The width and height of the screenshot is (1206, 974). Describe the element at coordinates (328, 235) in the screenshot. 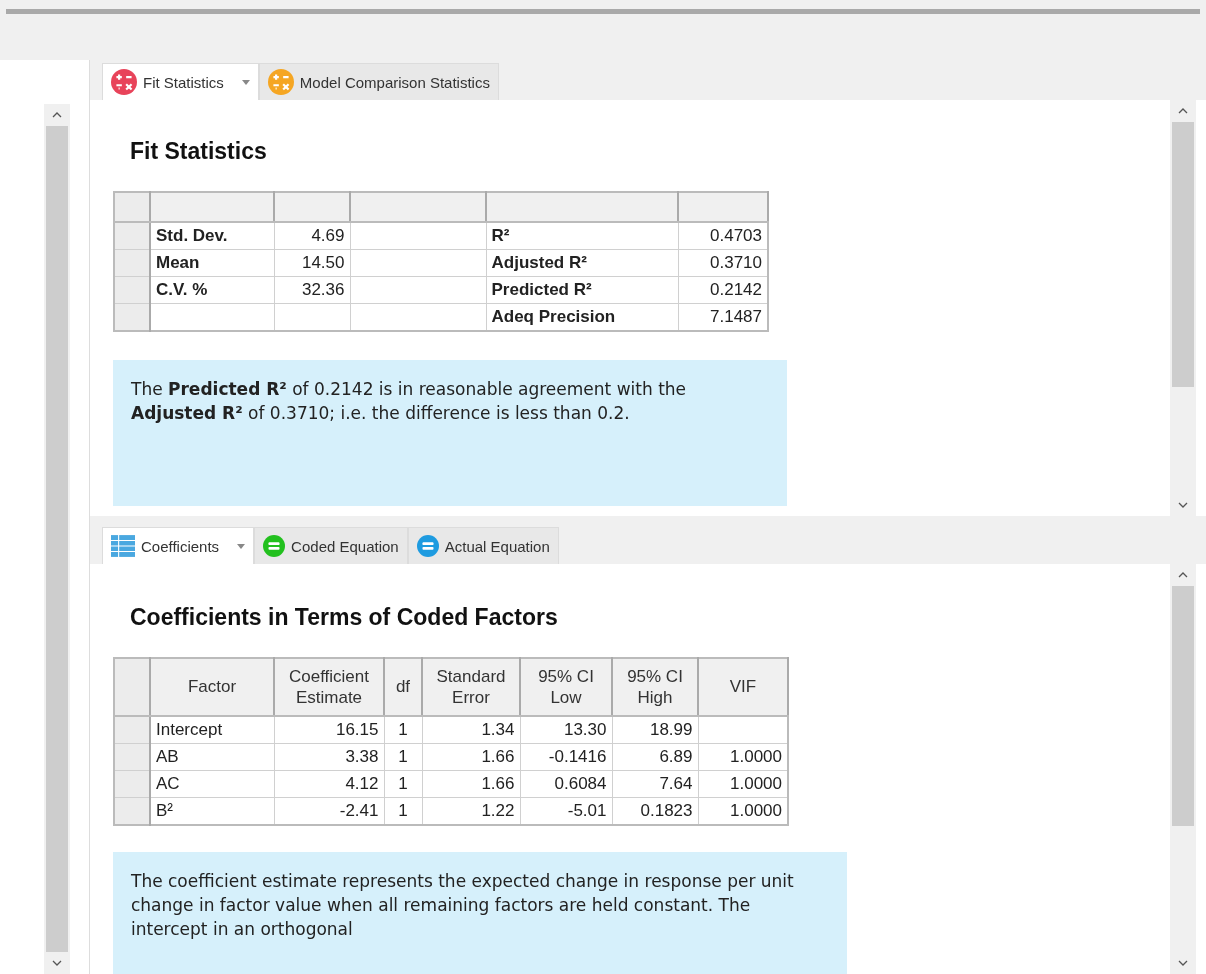

I see `table-cell: 4.69` at that location.